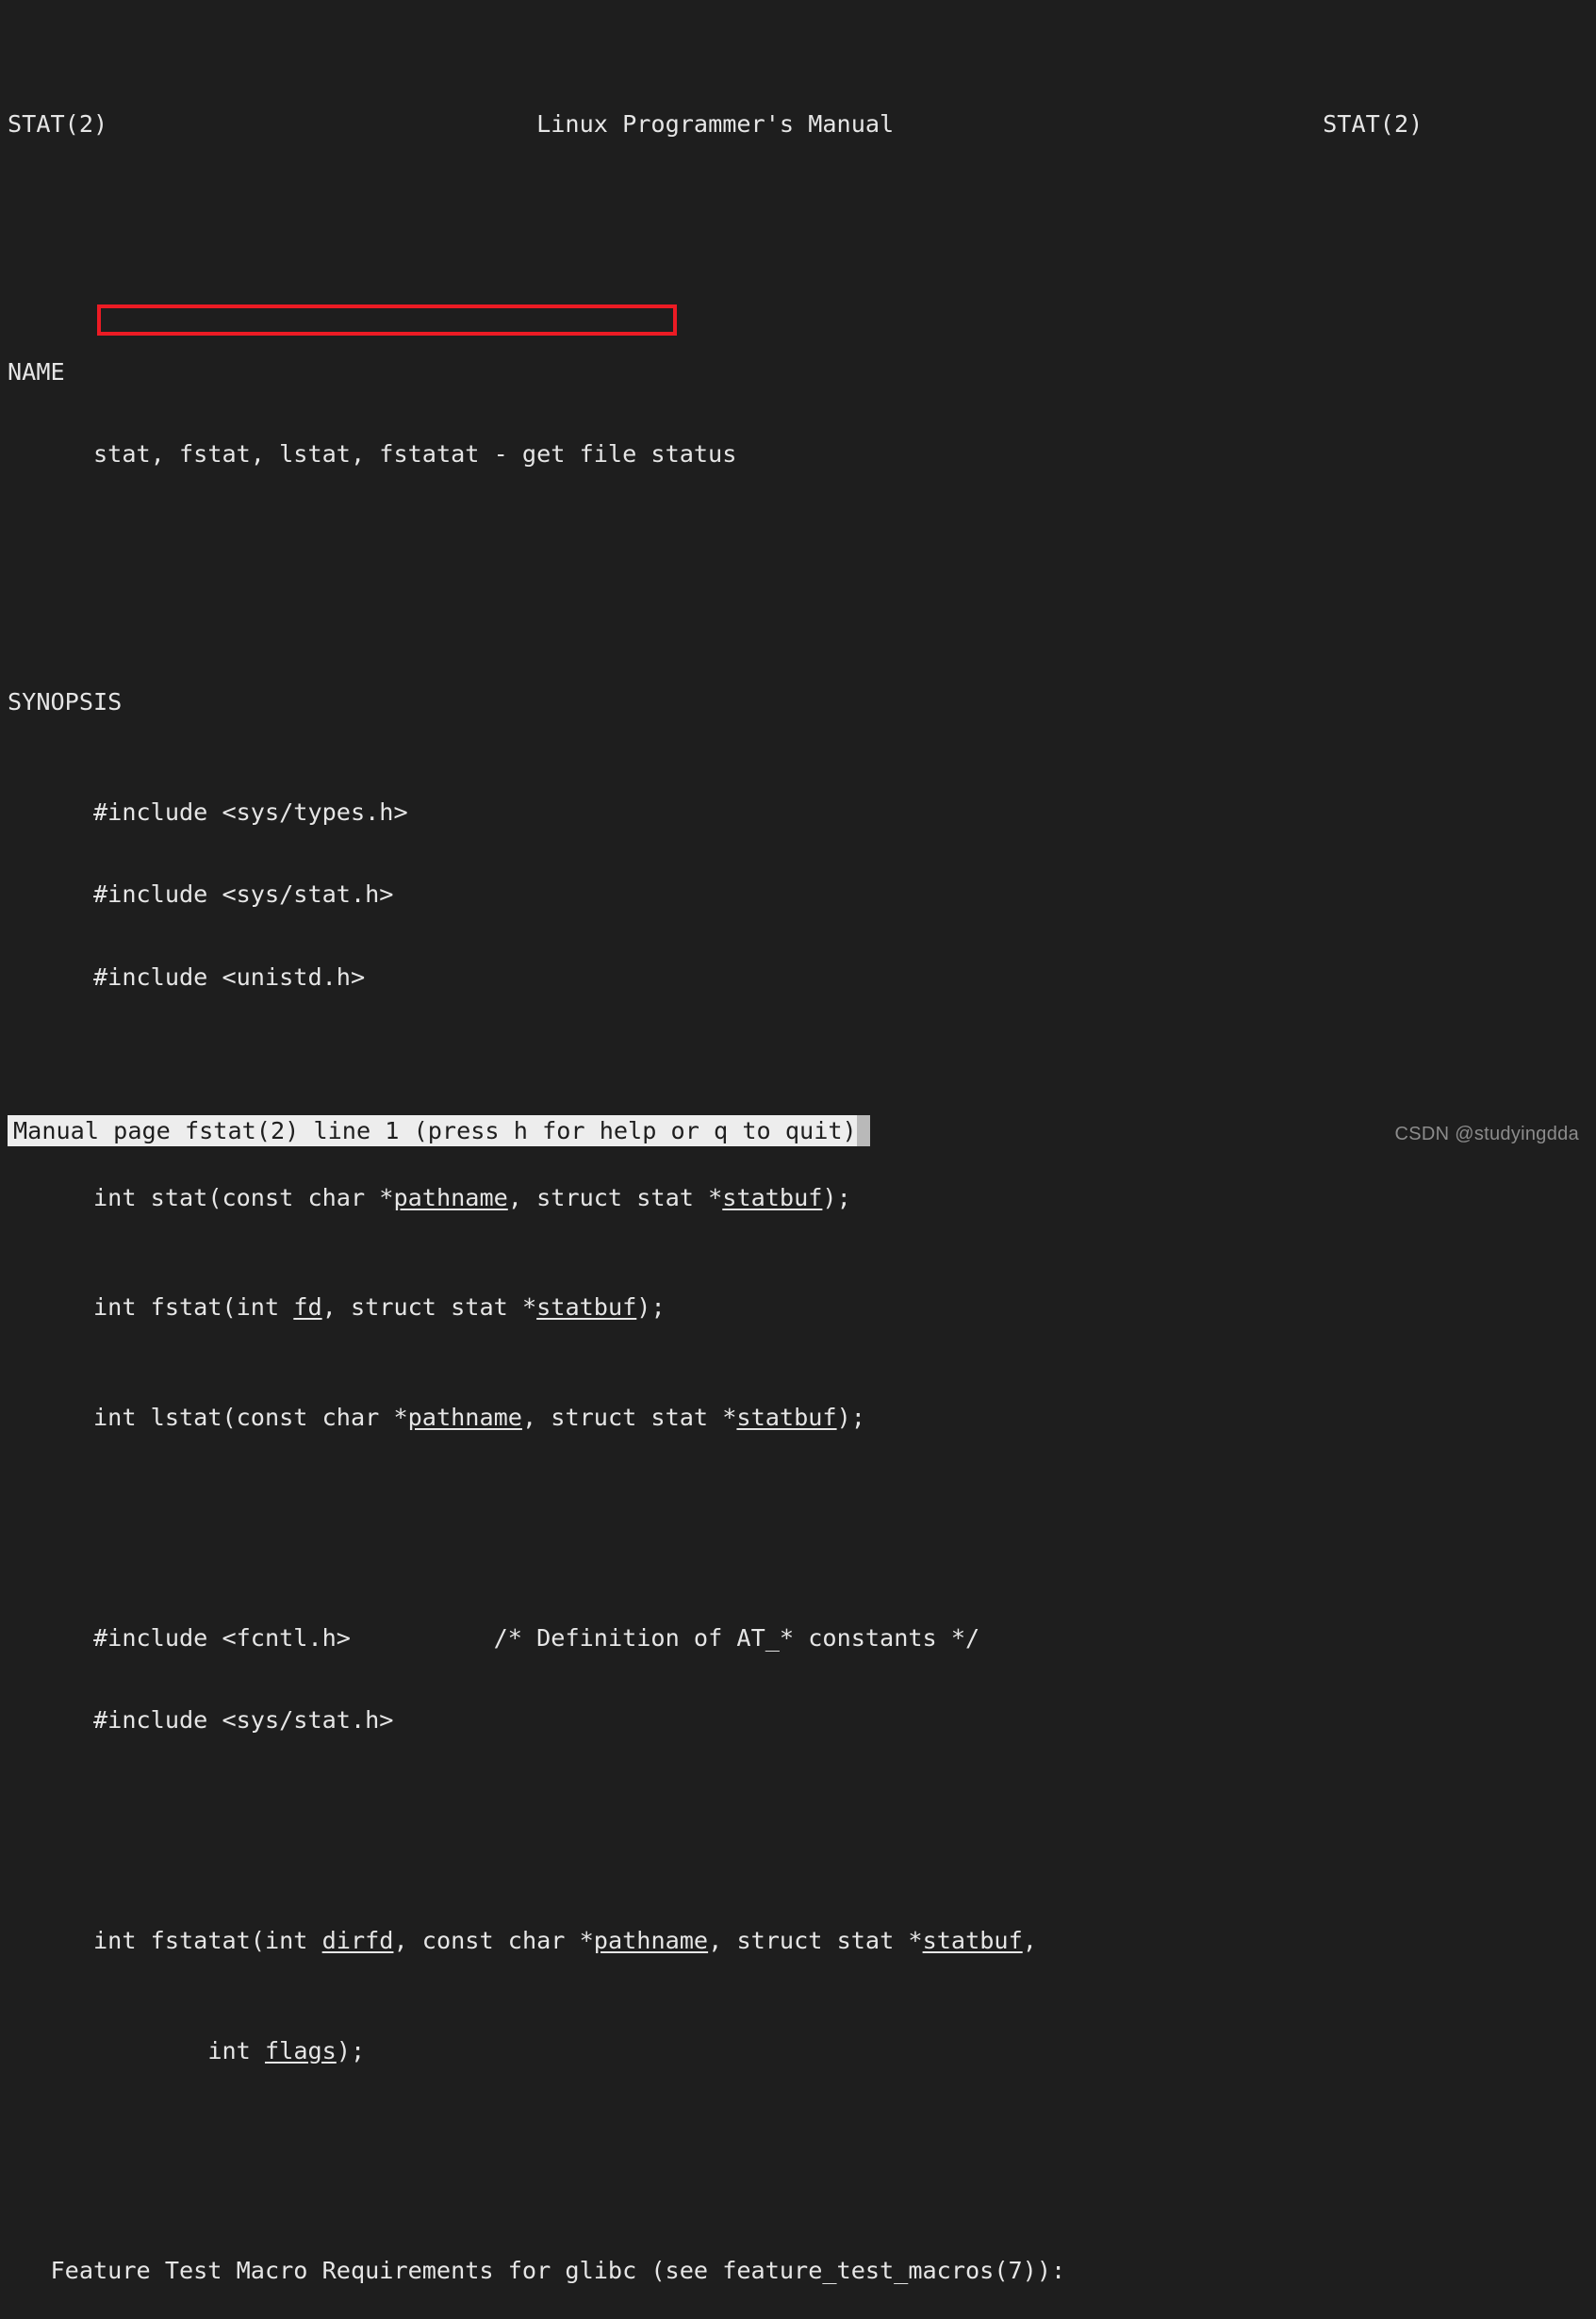  What do you see at coordinates (972, 1940) in the screenshot?
I see `proto-fstatat-arg-statbuf: statbuf` at bounding box center [972, 1940].